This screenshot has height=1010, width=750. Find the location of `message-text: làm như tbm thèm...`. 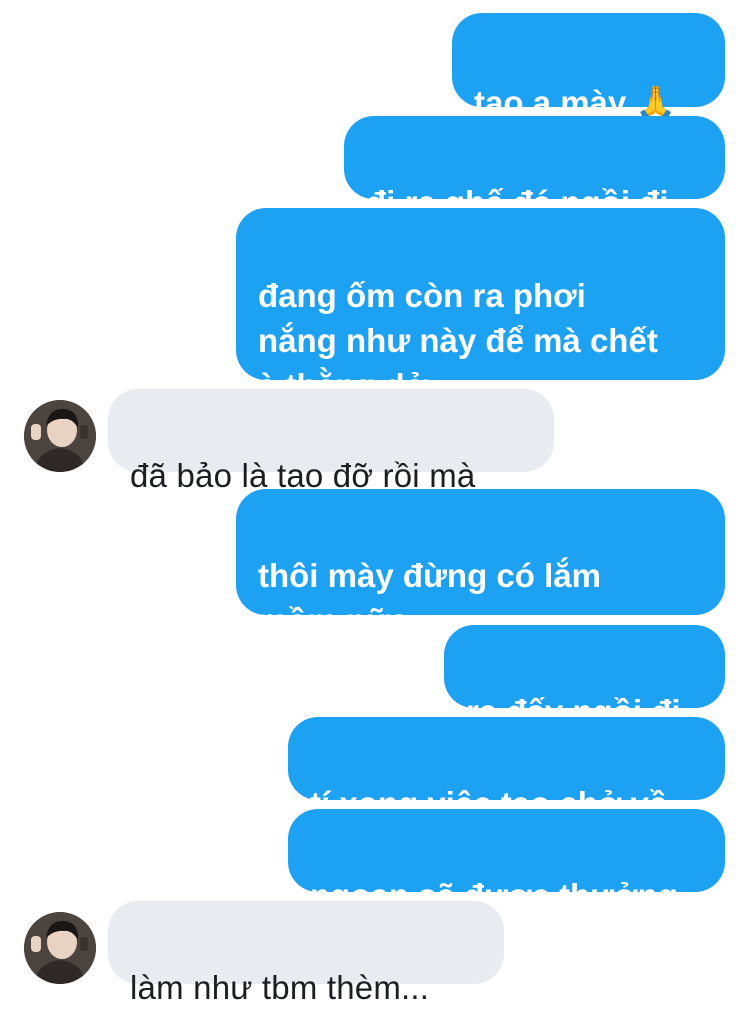

message-text: làm như tbm thèm... is located at coordinates (280, 987).